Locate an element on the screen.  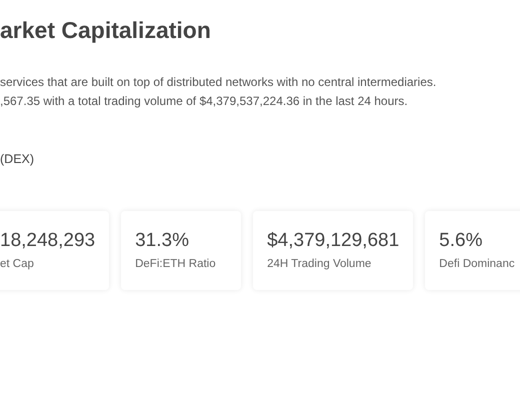
stat-value: 5.6% is located at coordinates (461, 241).